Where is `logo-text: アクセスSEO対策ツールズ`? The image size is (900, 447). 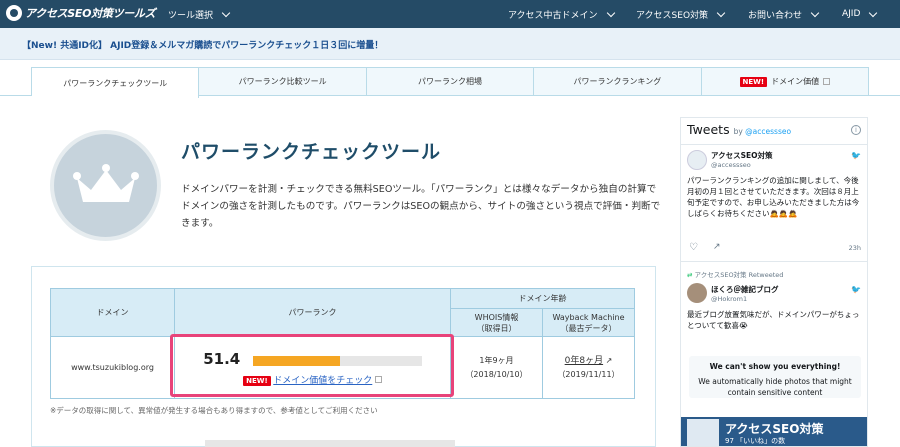 logo-text: アクセスSEO対策ツールズ is located at coordinates (90, 13).